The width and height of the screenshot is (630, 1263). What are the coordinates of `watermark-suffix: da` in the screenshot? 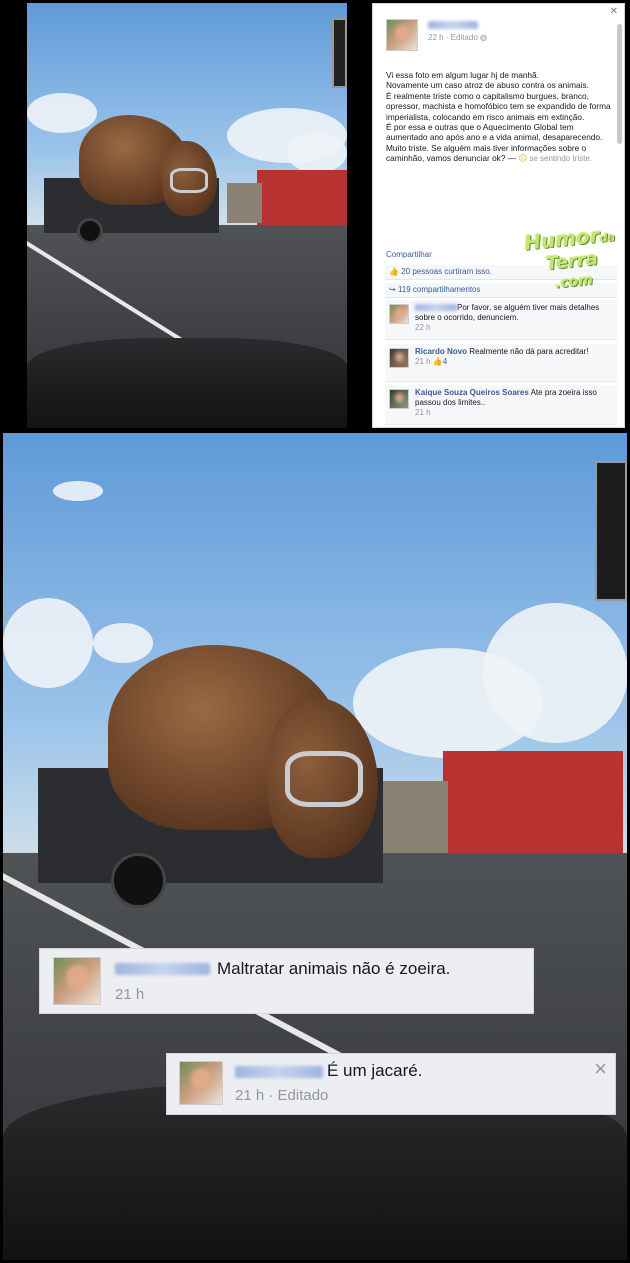 It's located at (607, 237).